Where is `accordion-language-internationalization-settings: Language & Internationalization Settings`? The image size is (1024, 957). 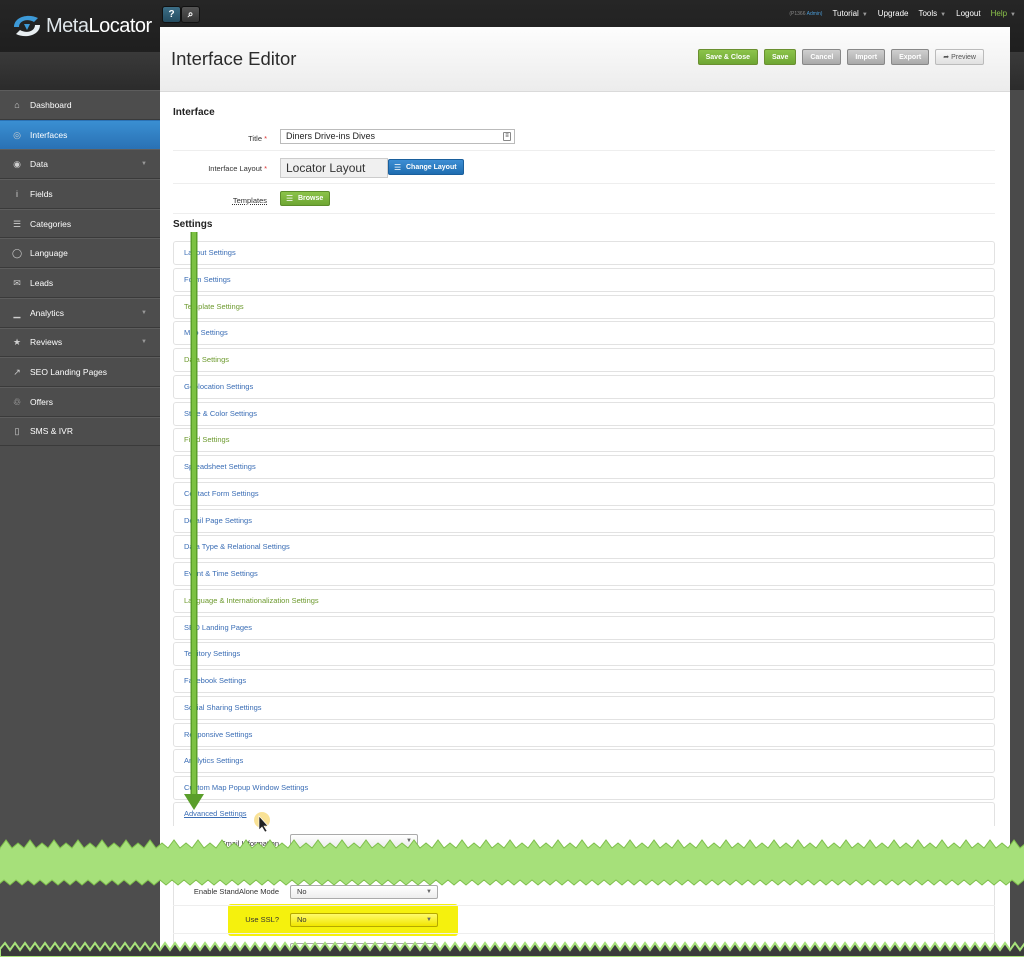 accordion-language-internationalization-settings: Language & Internationalization Settings is located at coordinates (584, 600).